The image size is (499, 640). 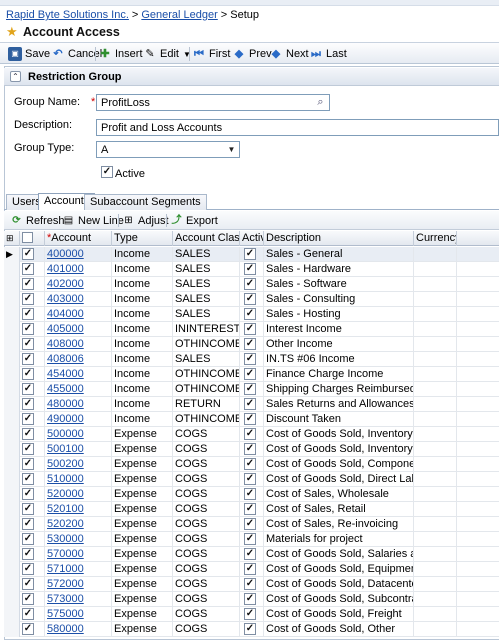 What do you see at coordinates (78, 238) in the screenshot?
I see `column-header-account: *Account` at bounding box center [78, 238].